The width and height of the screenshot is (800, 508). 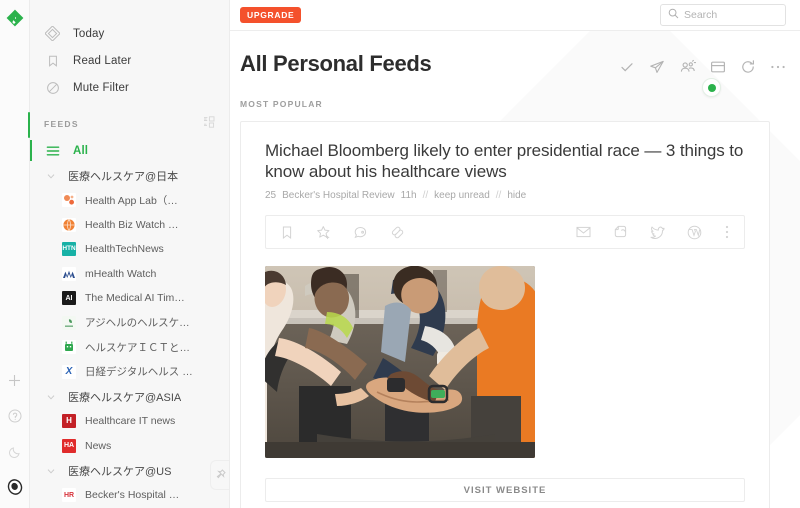 I want to click on visit-website-button: VISIT WEBSITE, so click(x=505, y=490).